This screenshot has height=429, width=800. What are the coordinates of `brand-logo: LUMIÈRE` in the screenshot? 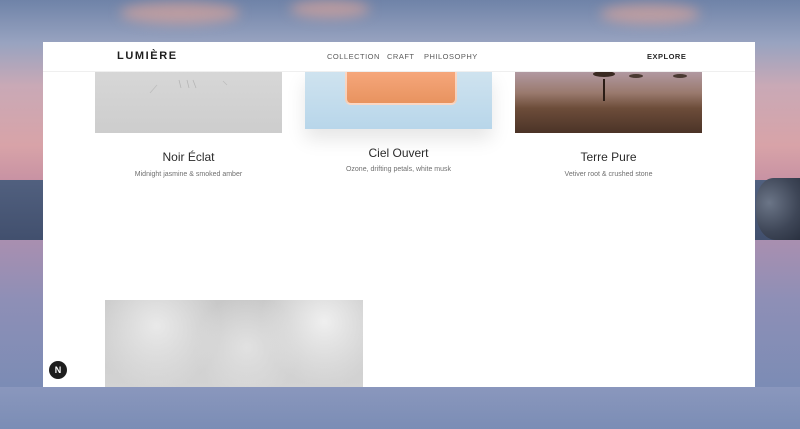 It's located at (147, 56).